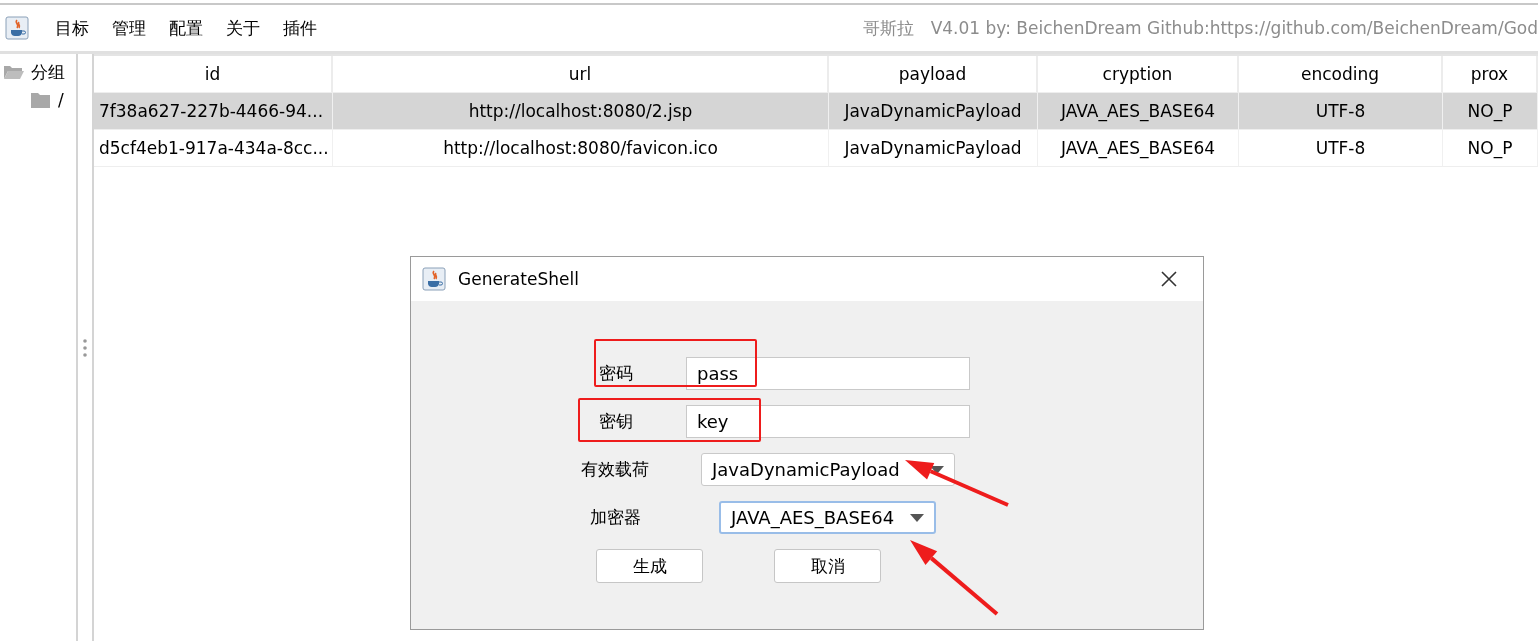  What do you see at coordinates (827, 566) in the screenshot?
I see `dialog-button: 取消` at bounding box center [827, 566].